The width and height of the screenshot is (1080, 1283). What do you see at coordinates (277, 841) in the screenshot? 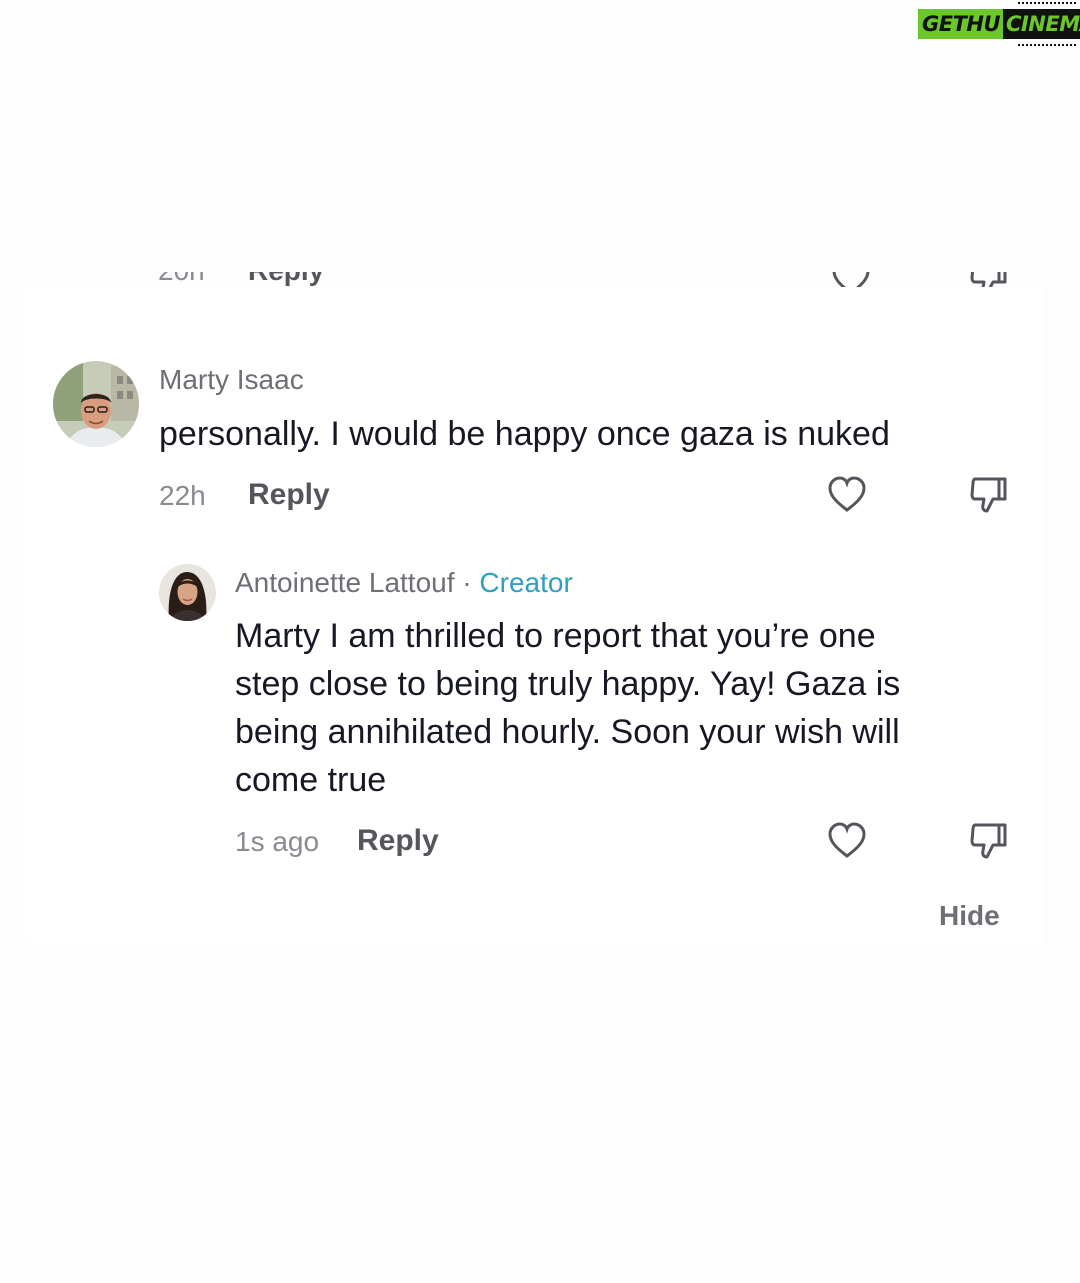
I see `comment-time: 1s ago` at bounding box center [277, 841].